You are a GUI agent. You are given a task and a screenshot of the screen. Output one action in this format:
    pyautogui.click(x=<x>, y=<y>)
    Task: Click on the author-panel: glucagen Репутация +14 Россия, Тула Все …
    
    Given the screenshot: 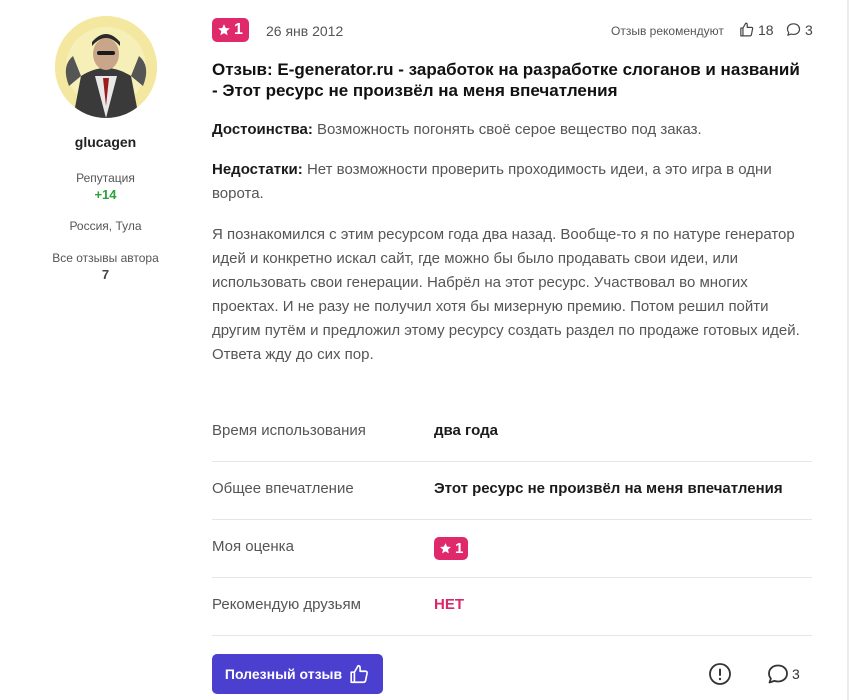 What is the action you would take?
    pyautogui.click(x=105, y=149)
    